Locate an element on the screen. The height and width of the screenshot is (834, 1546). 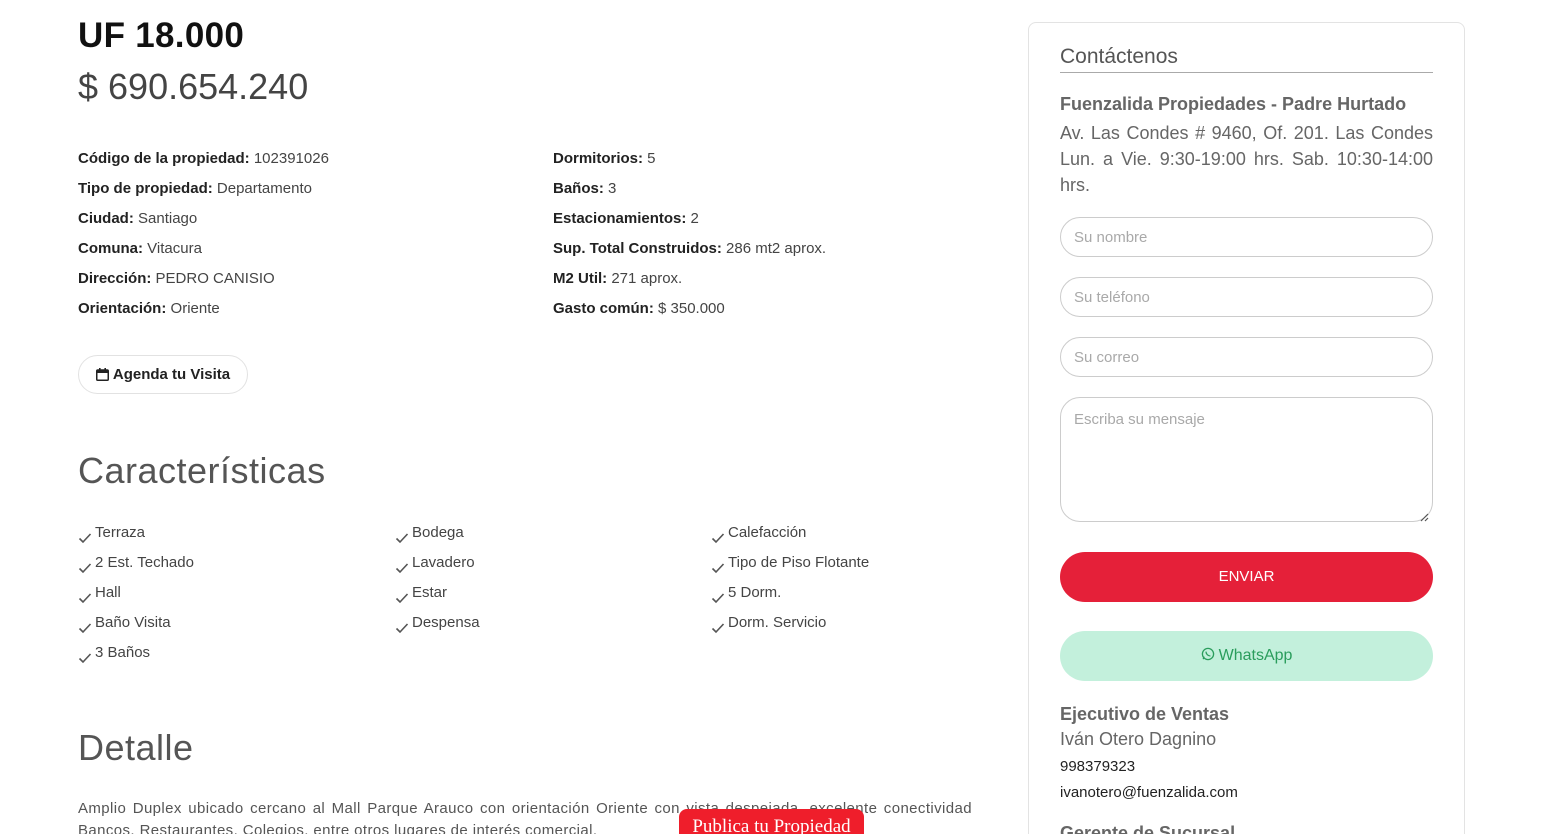
feature-item: Lavadero is located at coordinates (437, 563).